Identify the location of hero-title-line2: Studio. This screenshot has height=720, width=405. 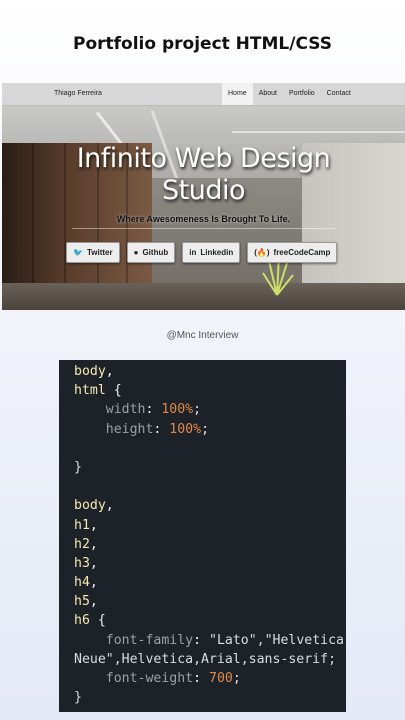
(204, 190).